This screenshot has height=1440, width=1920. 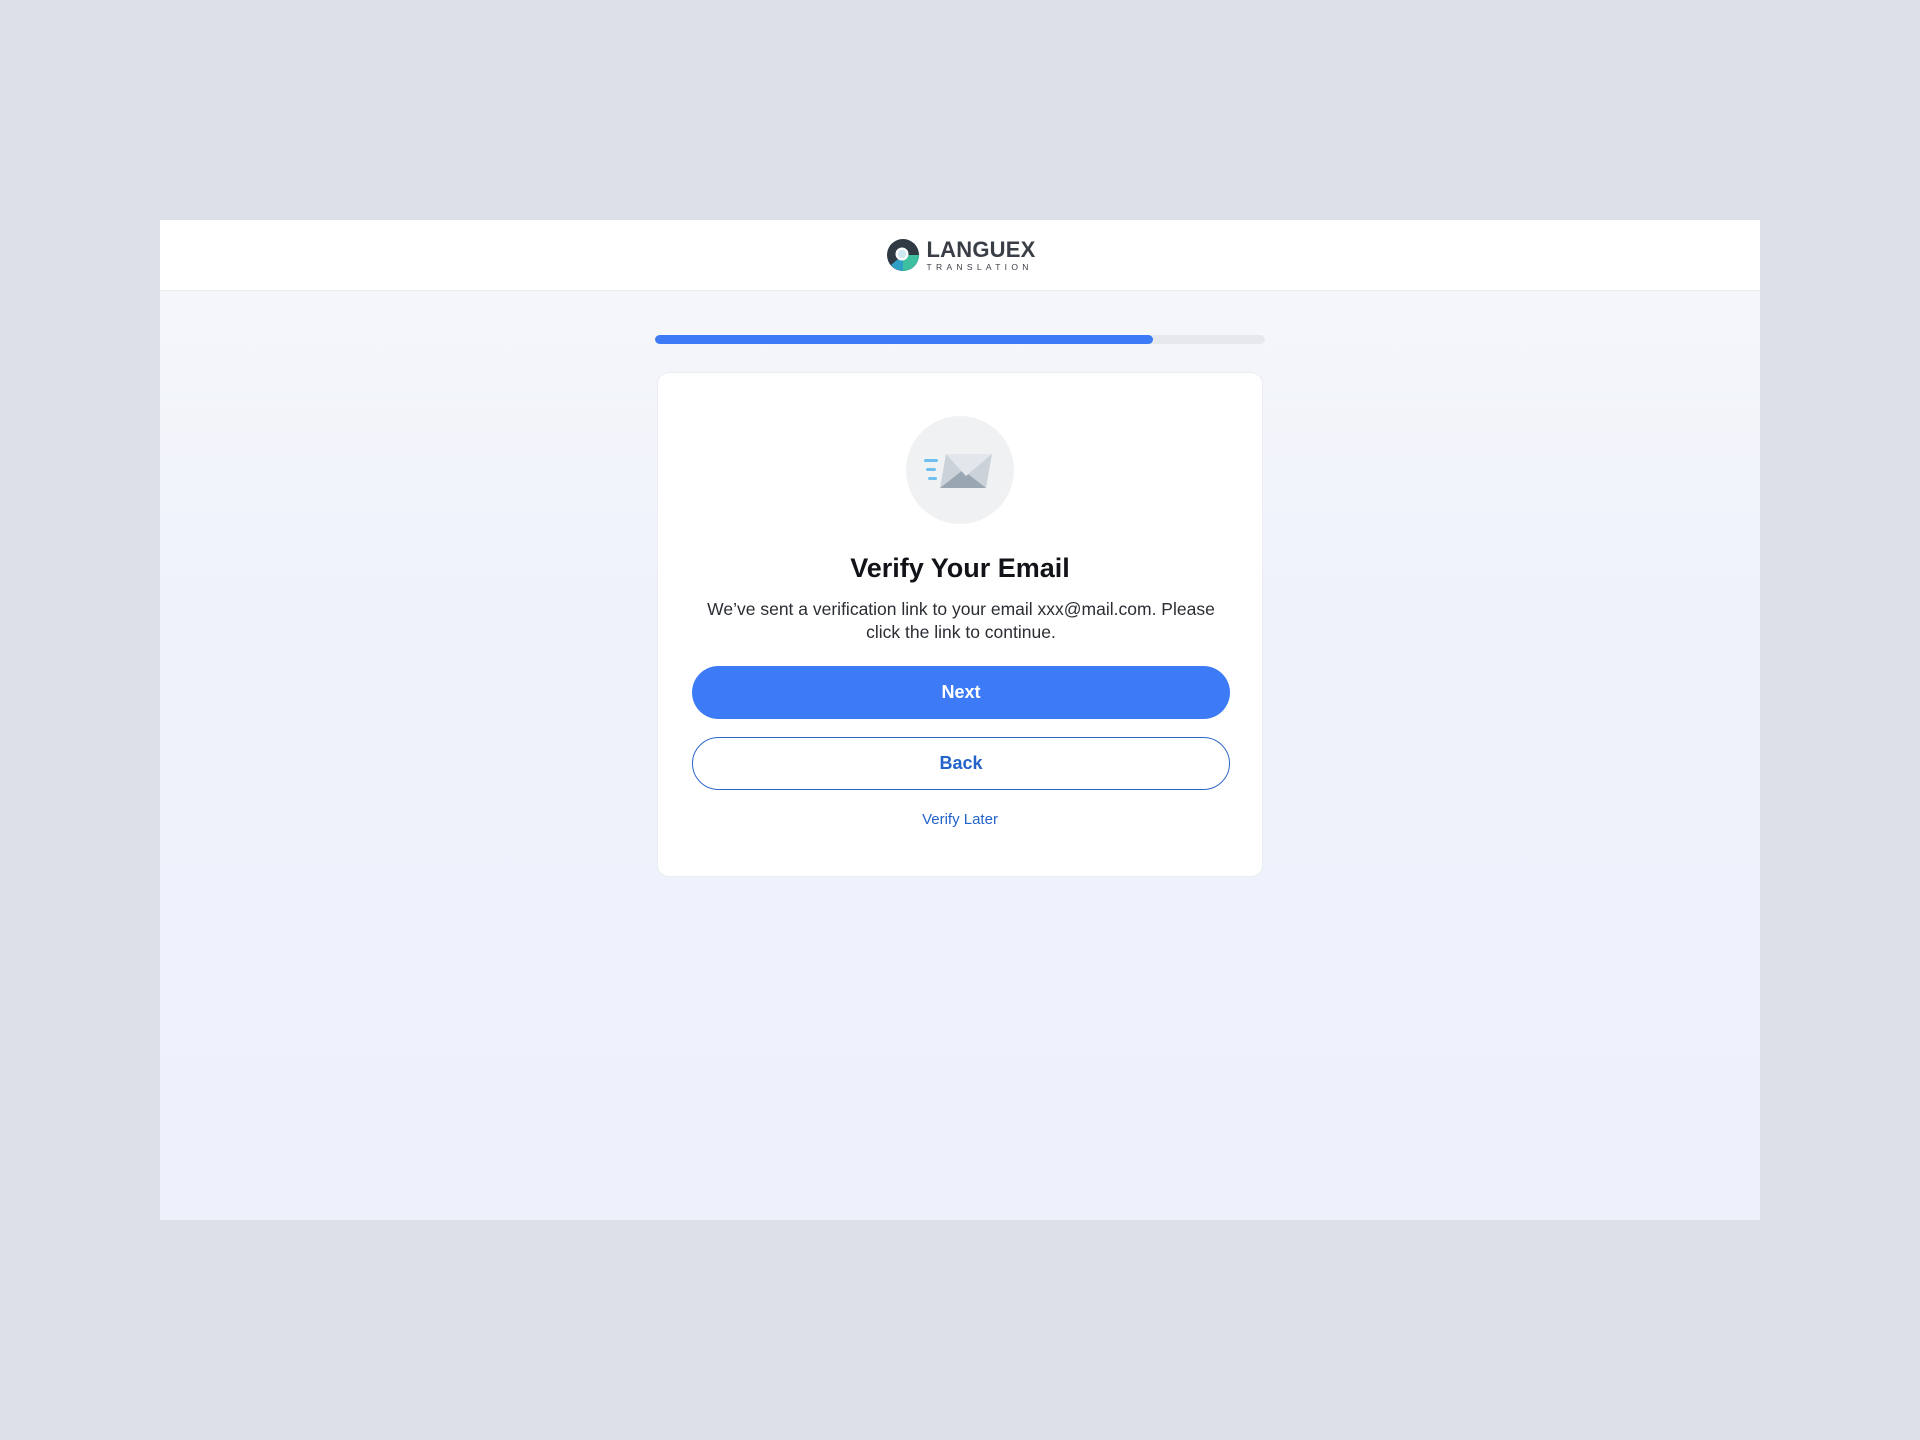 I want to click on progress-fill, so click(x=904, y=339).